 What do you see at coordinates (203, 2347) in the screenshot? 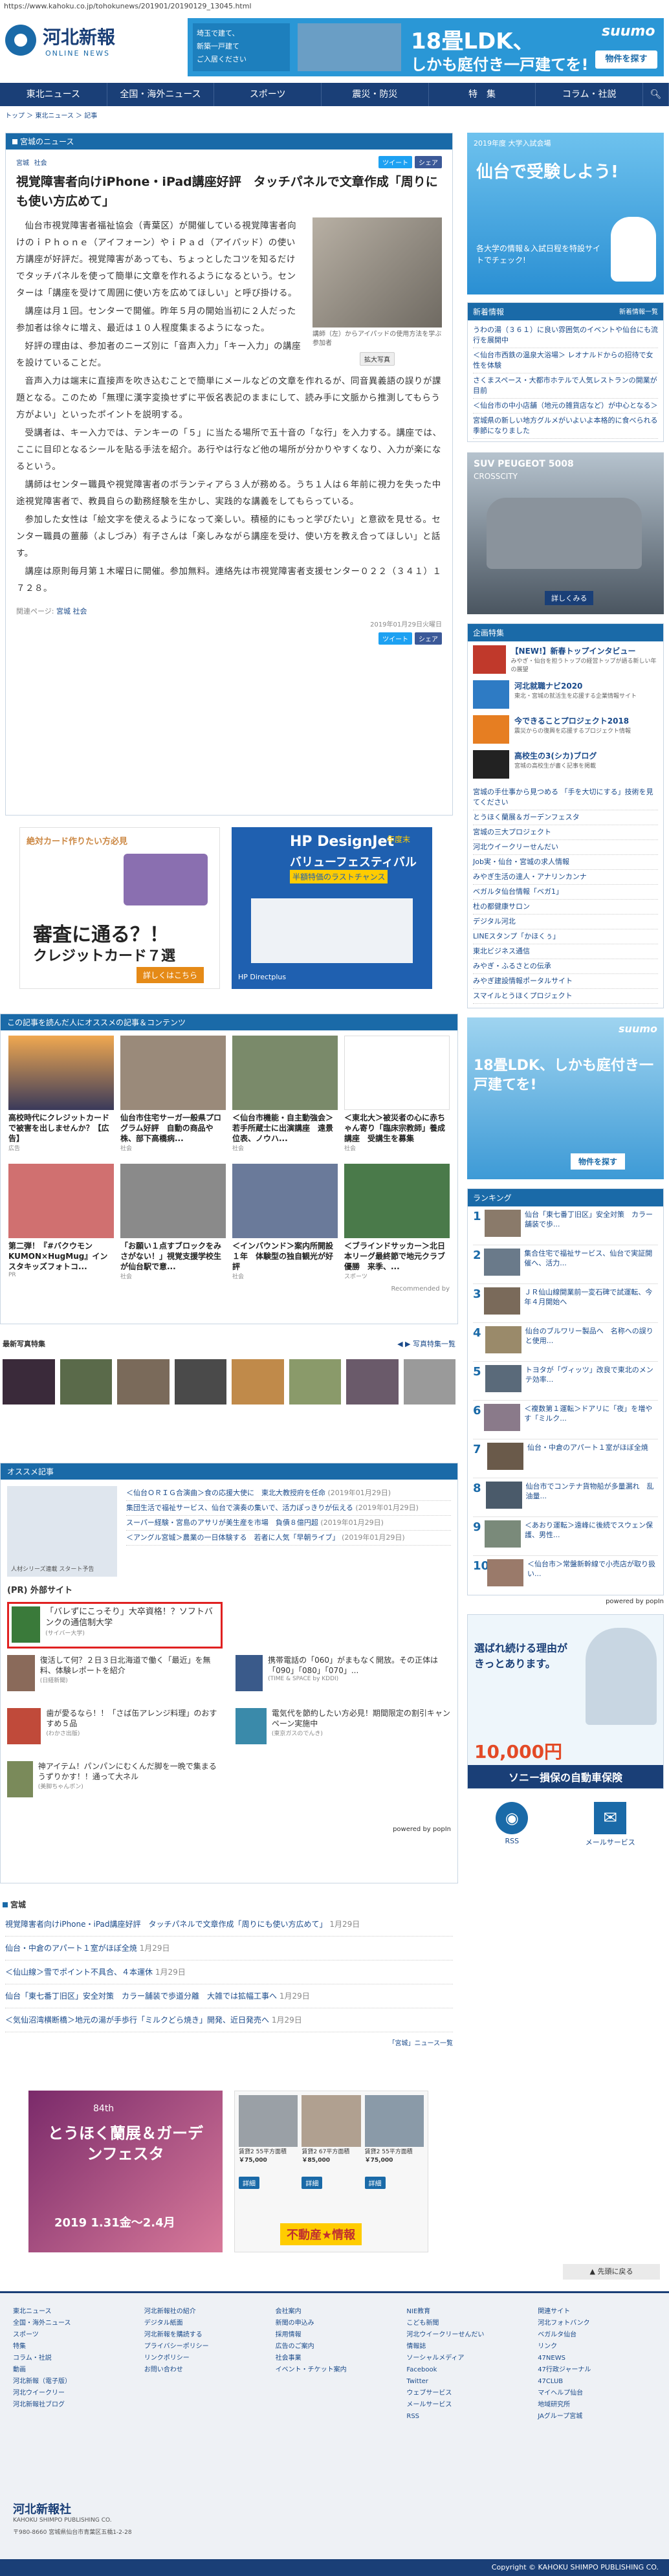
I see `footer-link: プライバシーポリシー` at bounding box center [203, 2347].